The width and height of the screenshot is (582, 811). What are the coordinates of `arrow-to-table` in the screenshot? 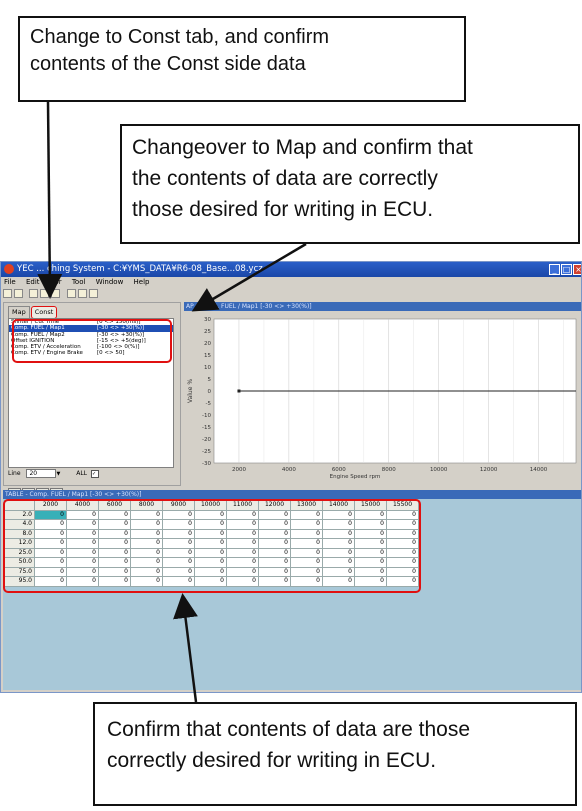 It's located at (185, 648).